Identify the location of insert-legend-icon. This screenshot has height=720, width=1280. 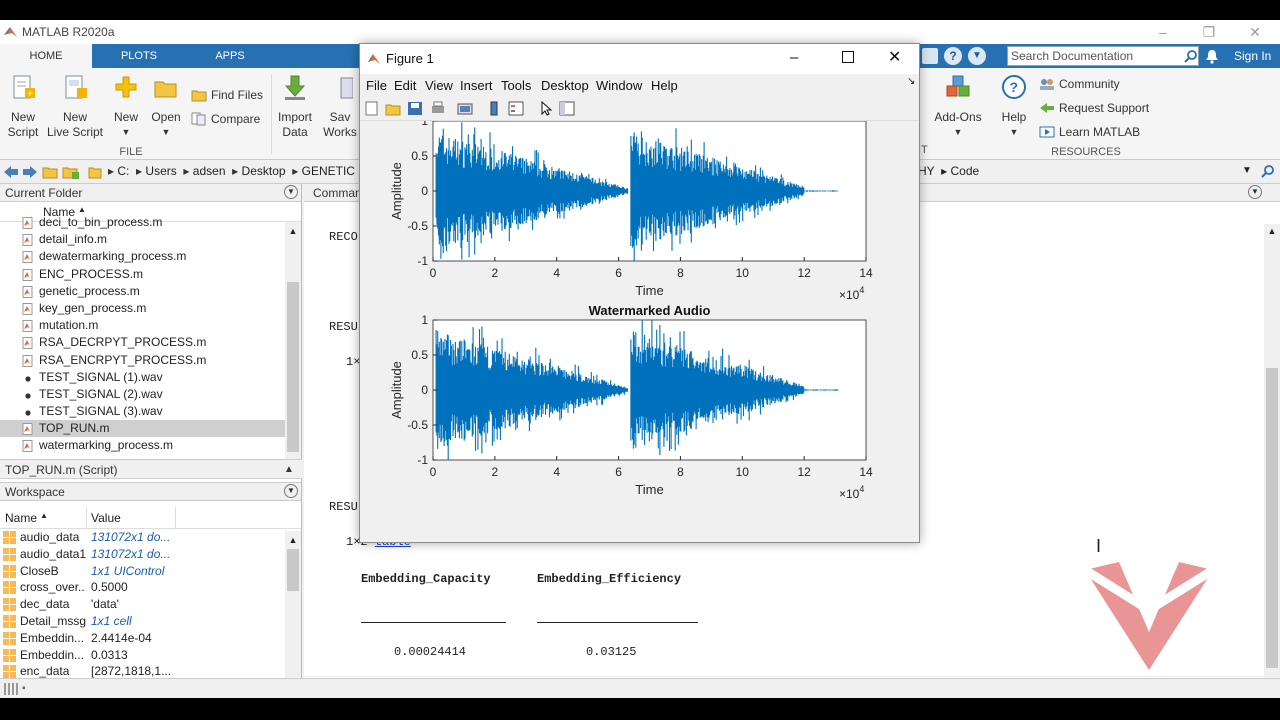
(516, 108).